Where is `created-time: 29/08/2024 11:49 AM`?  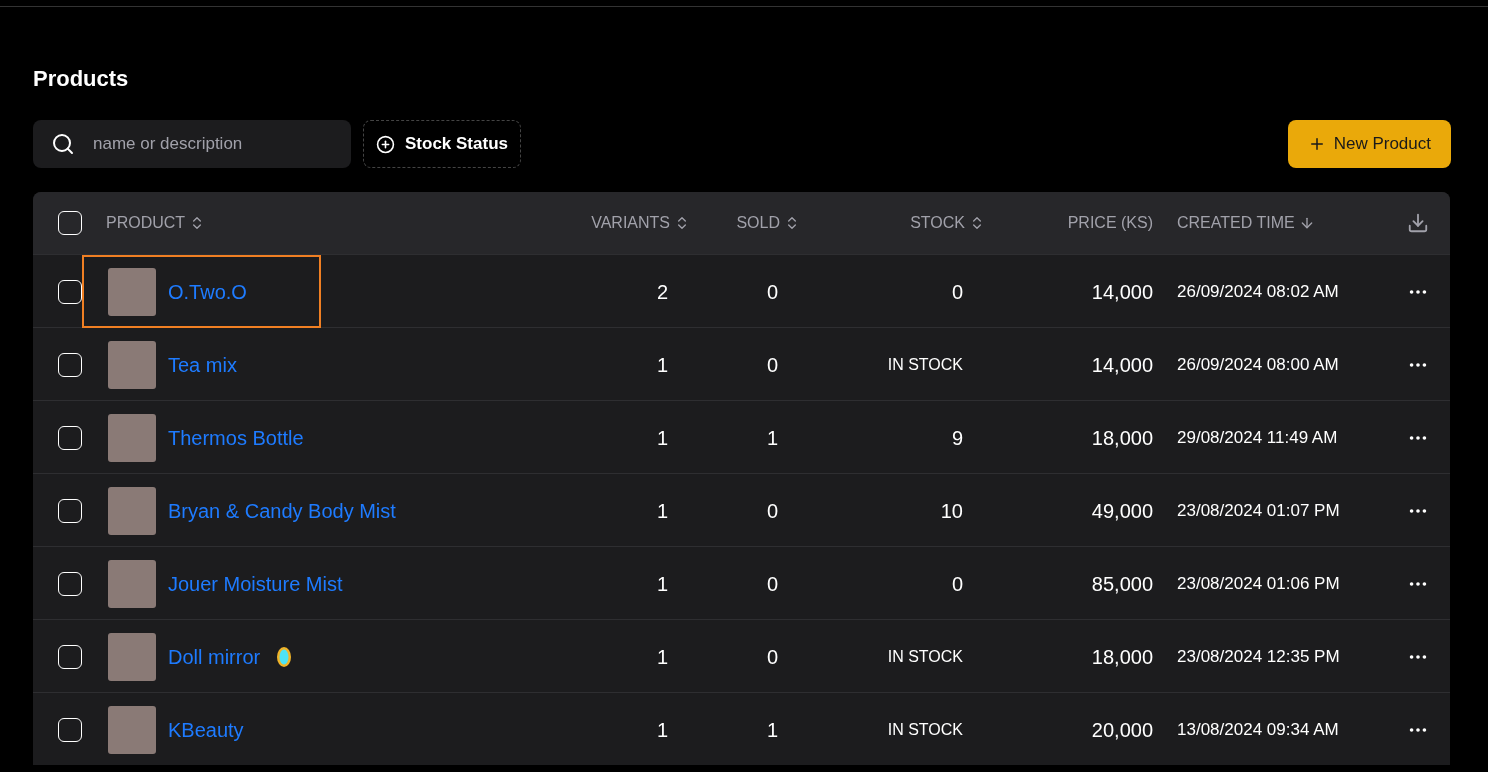
created-time: 29/08/2024 11:49 AM is located at coordinates (1257, 437).